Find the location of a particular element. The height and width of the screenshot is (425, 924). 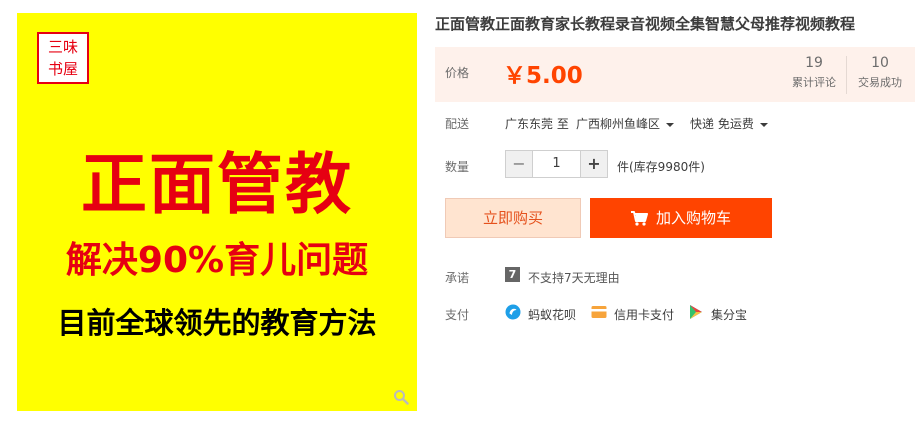

delivery-label: 配送 is located at coordinates (457, 124).